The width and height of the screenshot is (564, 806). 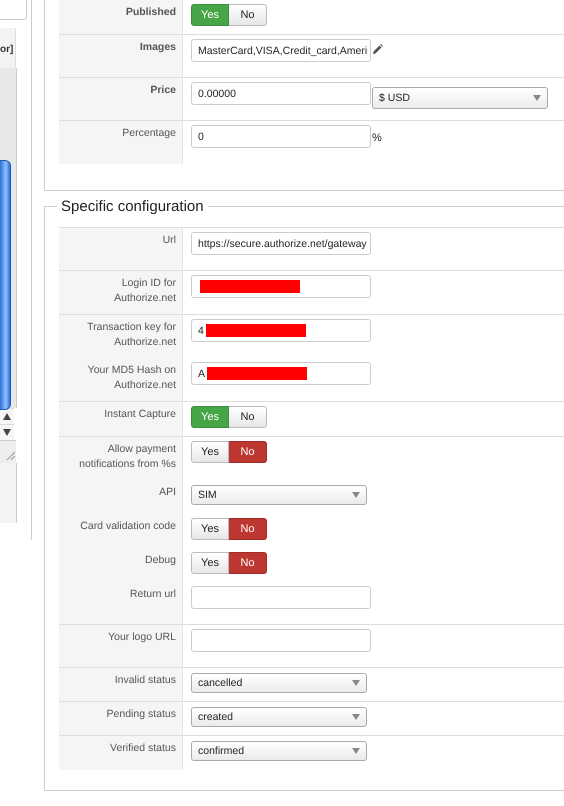 I want to click on field-label: Published, so click(x=151, y=12).